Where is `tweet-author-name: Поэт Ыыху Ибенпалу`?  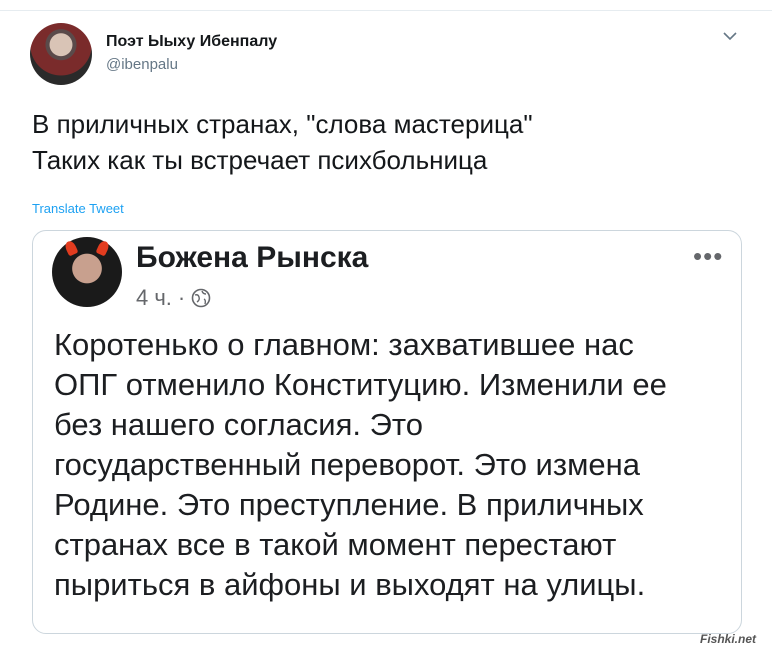
tweet-author-name: Поэт Ыыху Ибенпалу is located at coordinates (191, 42).